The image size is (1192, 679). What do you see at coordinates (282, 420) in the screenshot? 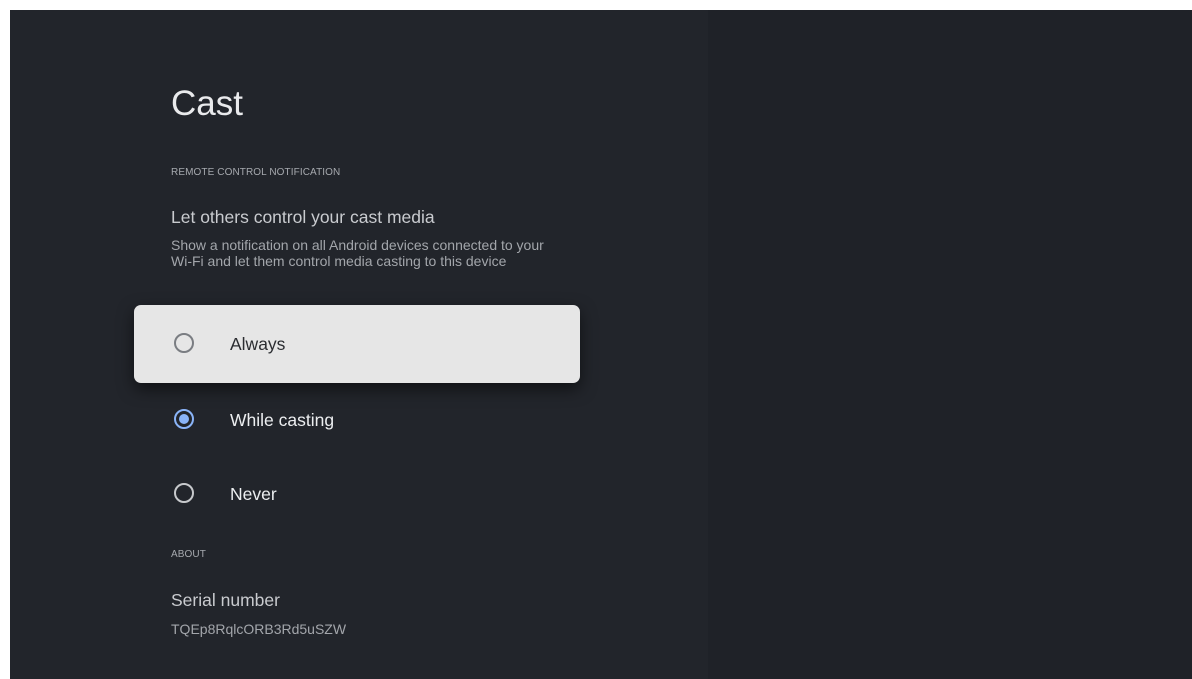
I see `option-while-casting-label: While casting` at bounding box center [282, 420].